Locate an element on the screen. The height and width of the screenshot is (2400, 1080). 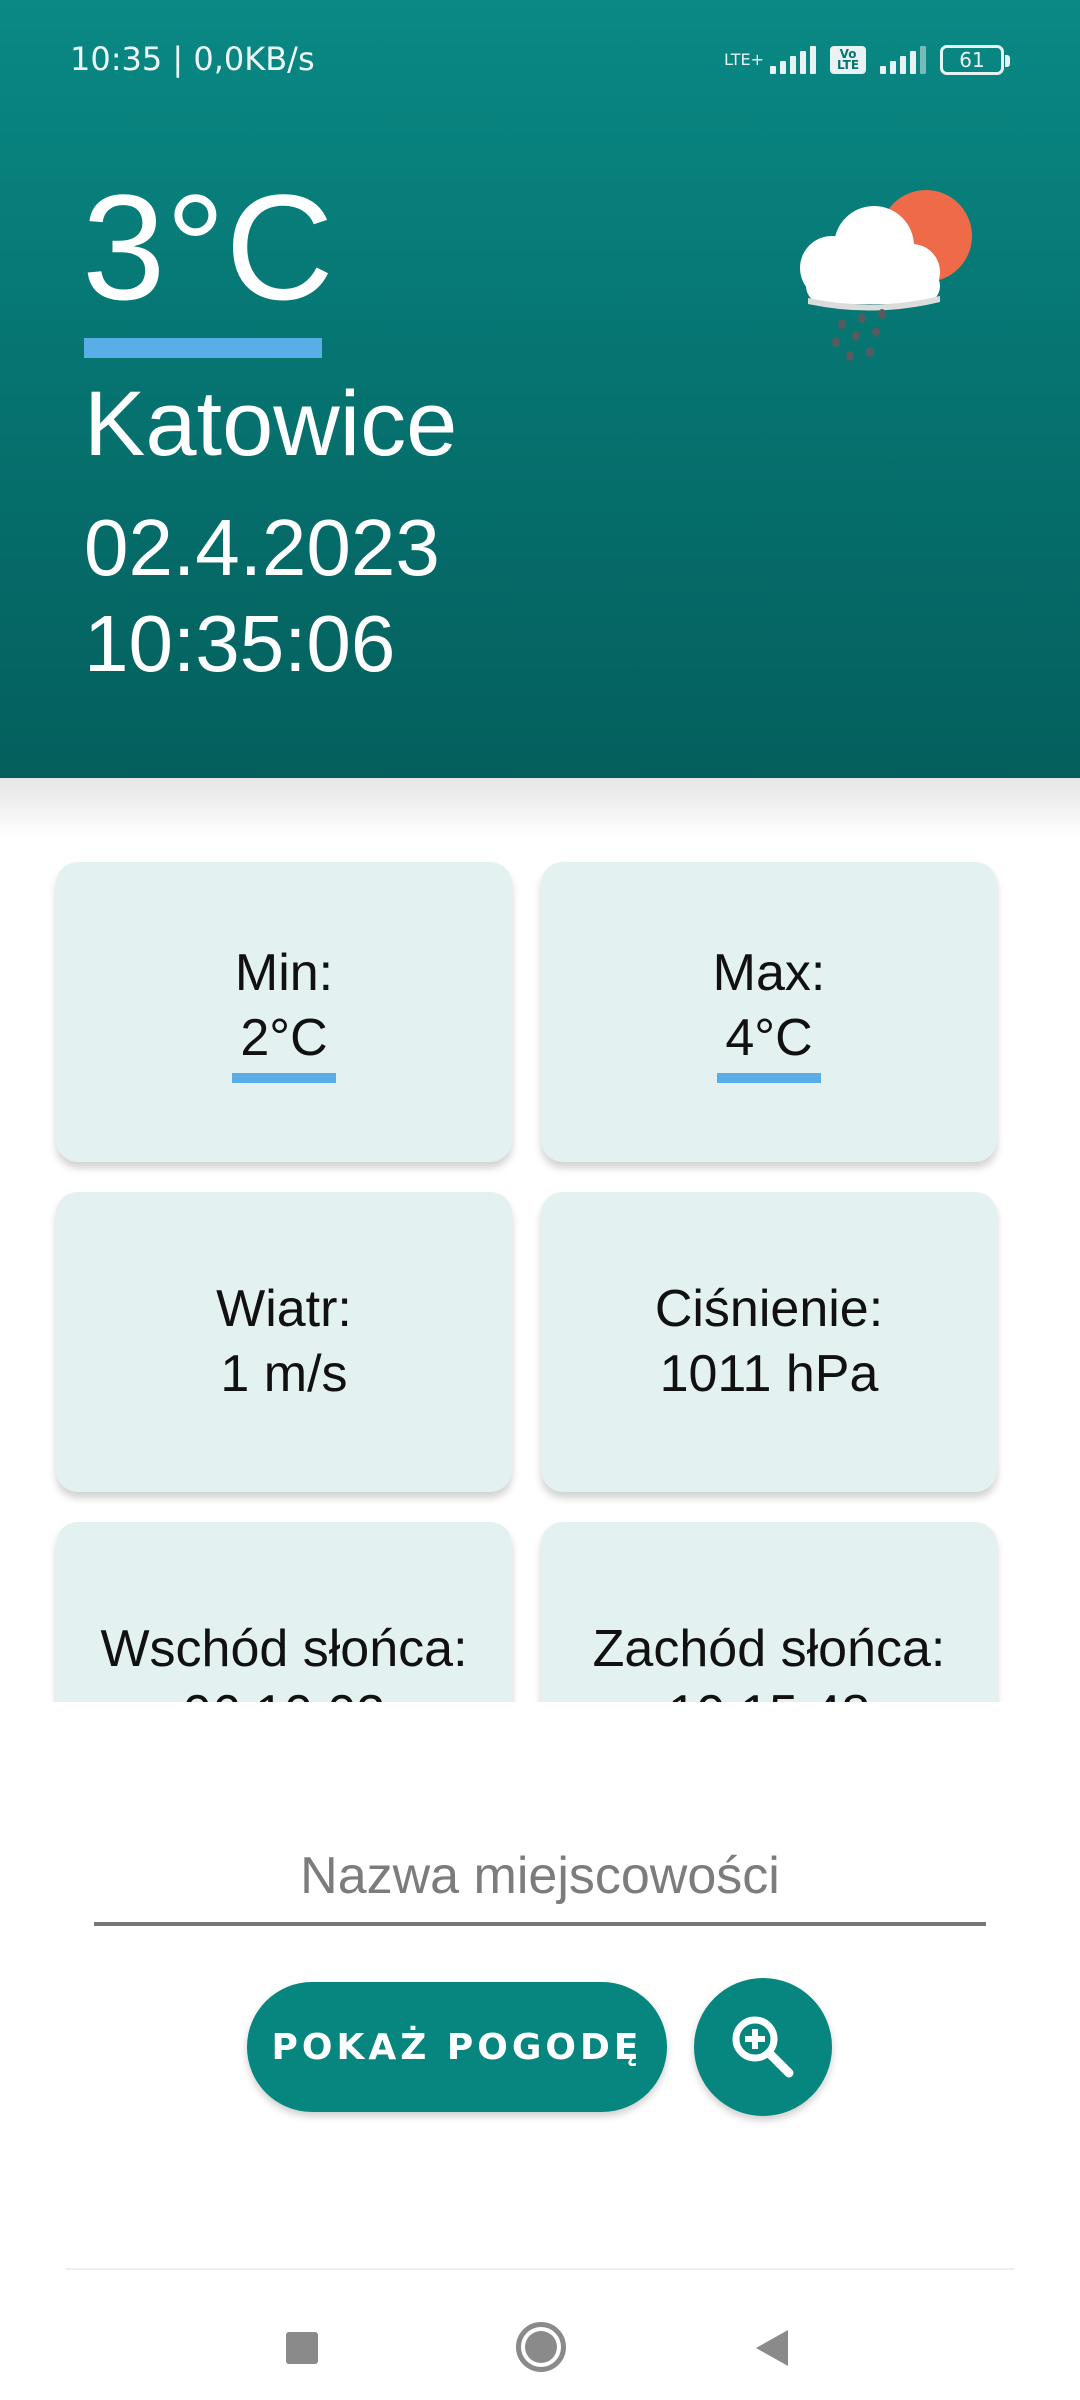
status-time: 10:35 | 0,0KB/s is located at coordinates (192, 59).